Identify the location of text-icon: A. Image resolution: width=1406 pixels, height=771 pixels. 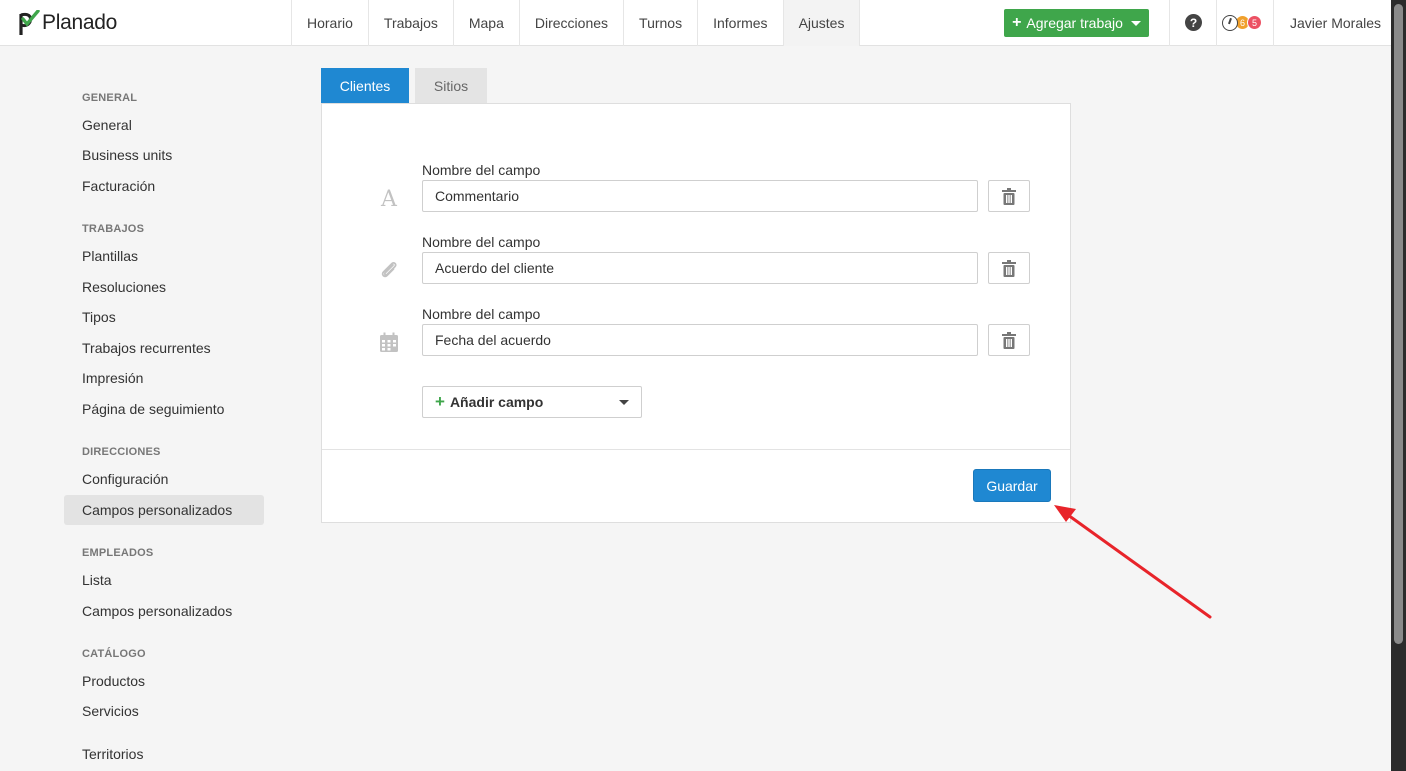
(389, 198).